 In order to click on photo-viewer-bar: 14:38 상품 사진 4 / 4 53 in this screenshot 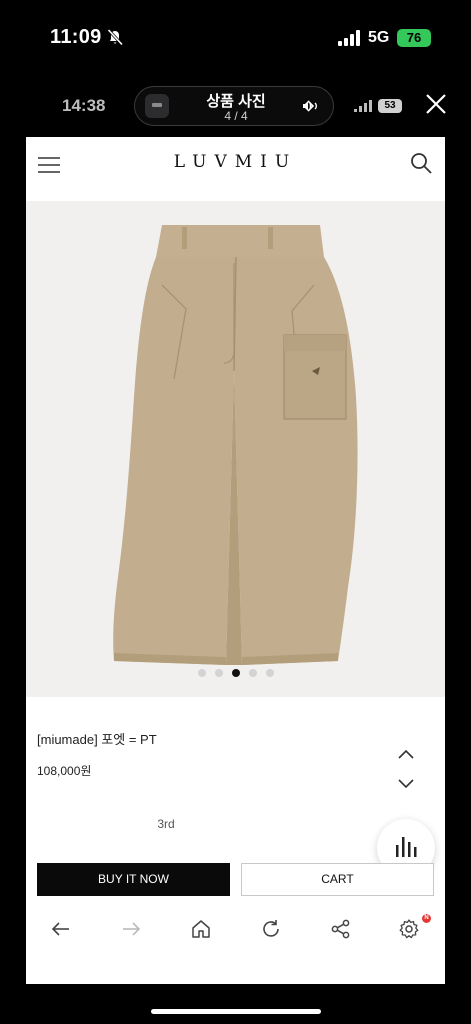, I will do `click(235, 106)`.